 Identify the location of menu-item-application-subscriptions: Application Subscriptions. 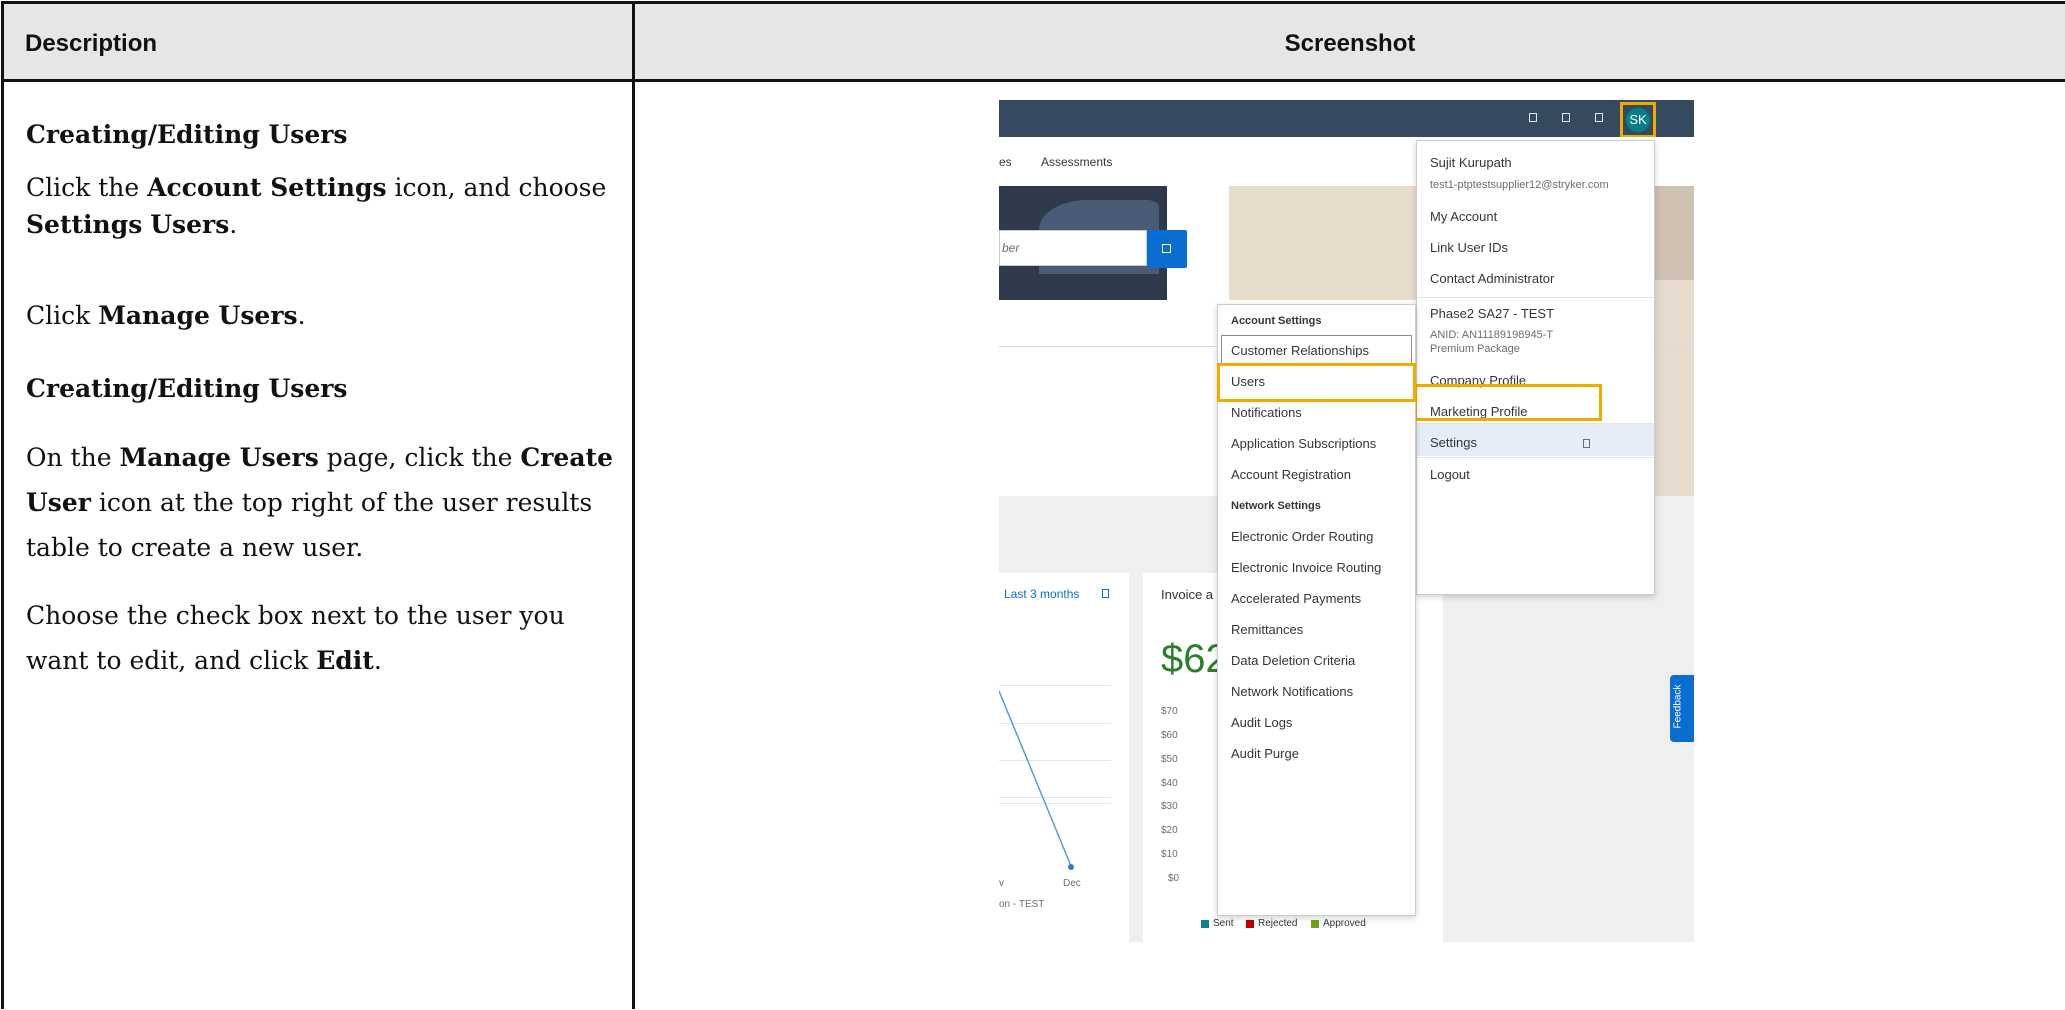
(1303, 443).